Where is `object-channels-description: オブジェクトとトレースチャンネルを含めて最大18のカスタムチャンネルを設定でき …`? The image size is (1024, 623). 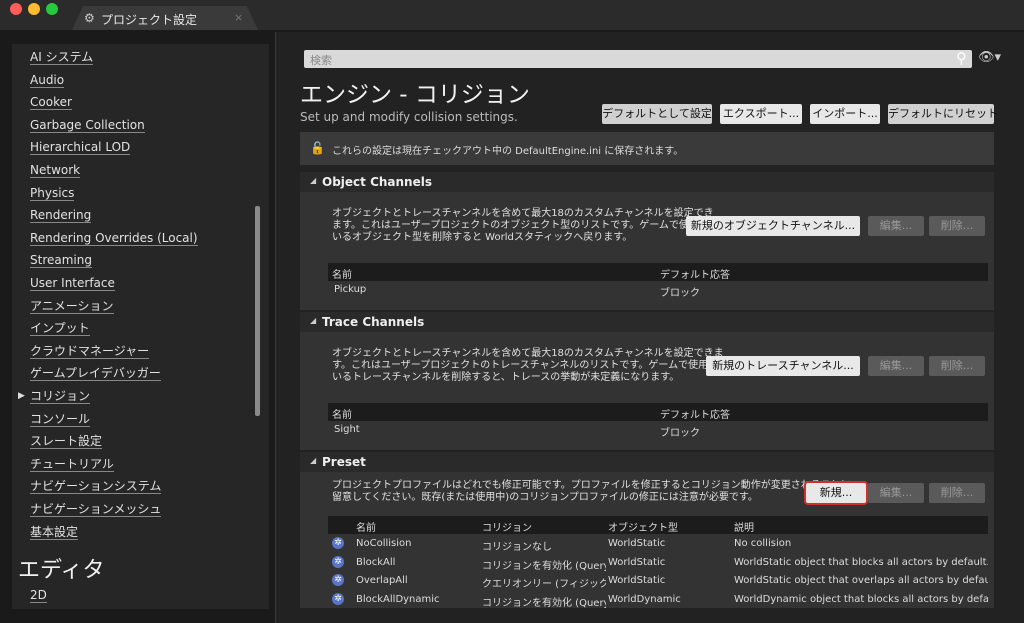
object-channels-description: オブジェクトとトレースチャンネルを含めて最大18のカスタムチャンネルを設定でき … is located at coordinates (525, 225).